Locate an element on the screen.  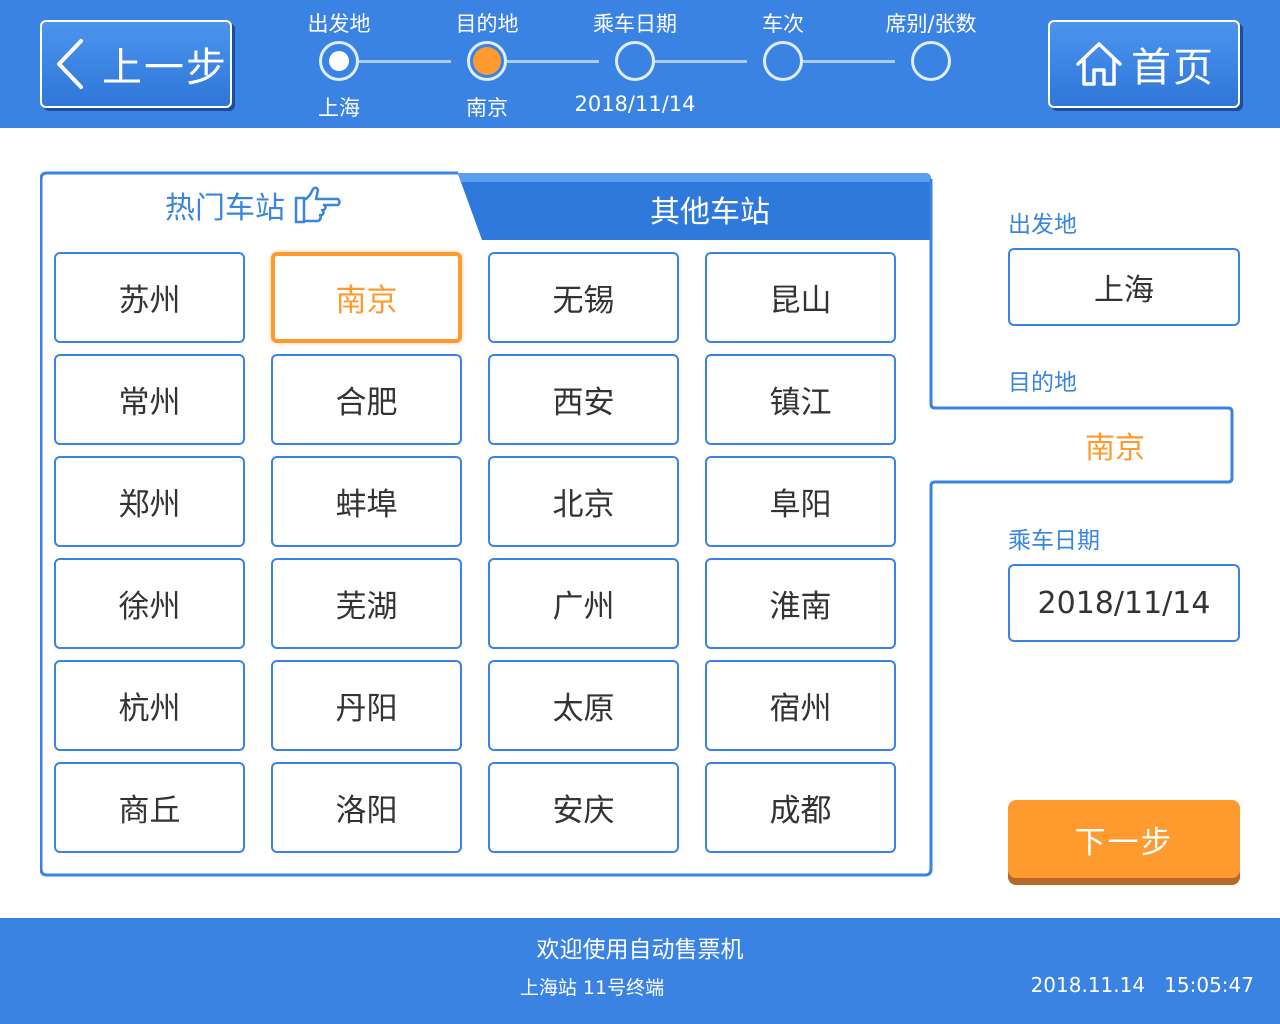
station-label: 阜阳 is located at coordinates (800, 505).